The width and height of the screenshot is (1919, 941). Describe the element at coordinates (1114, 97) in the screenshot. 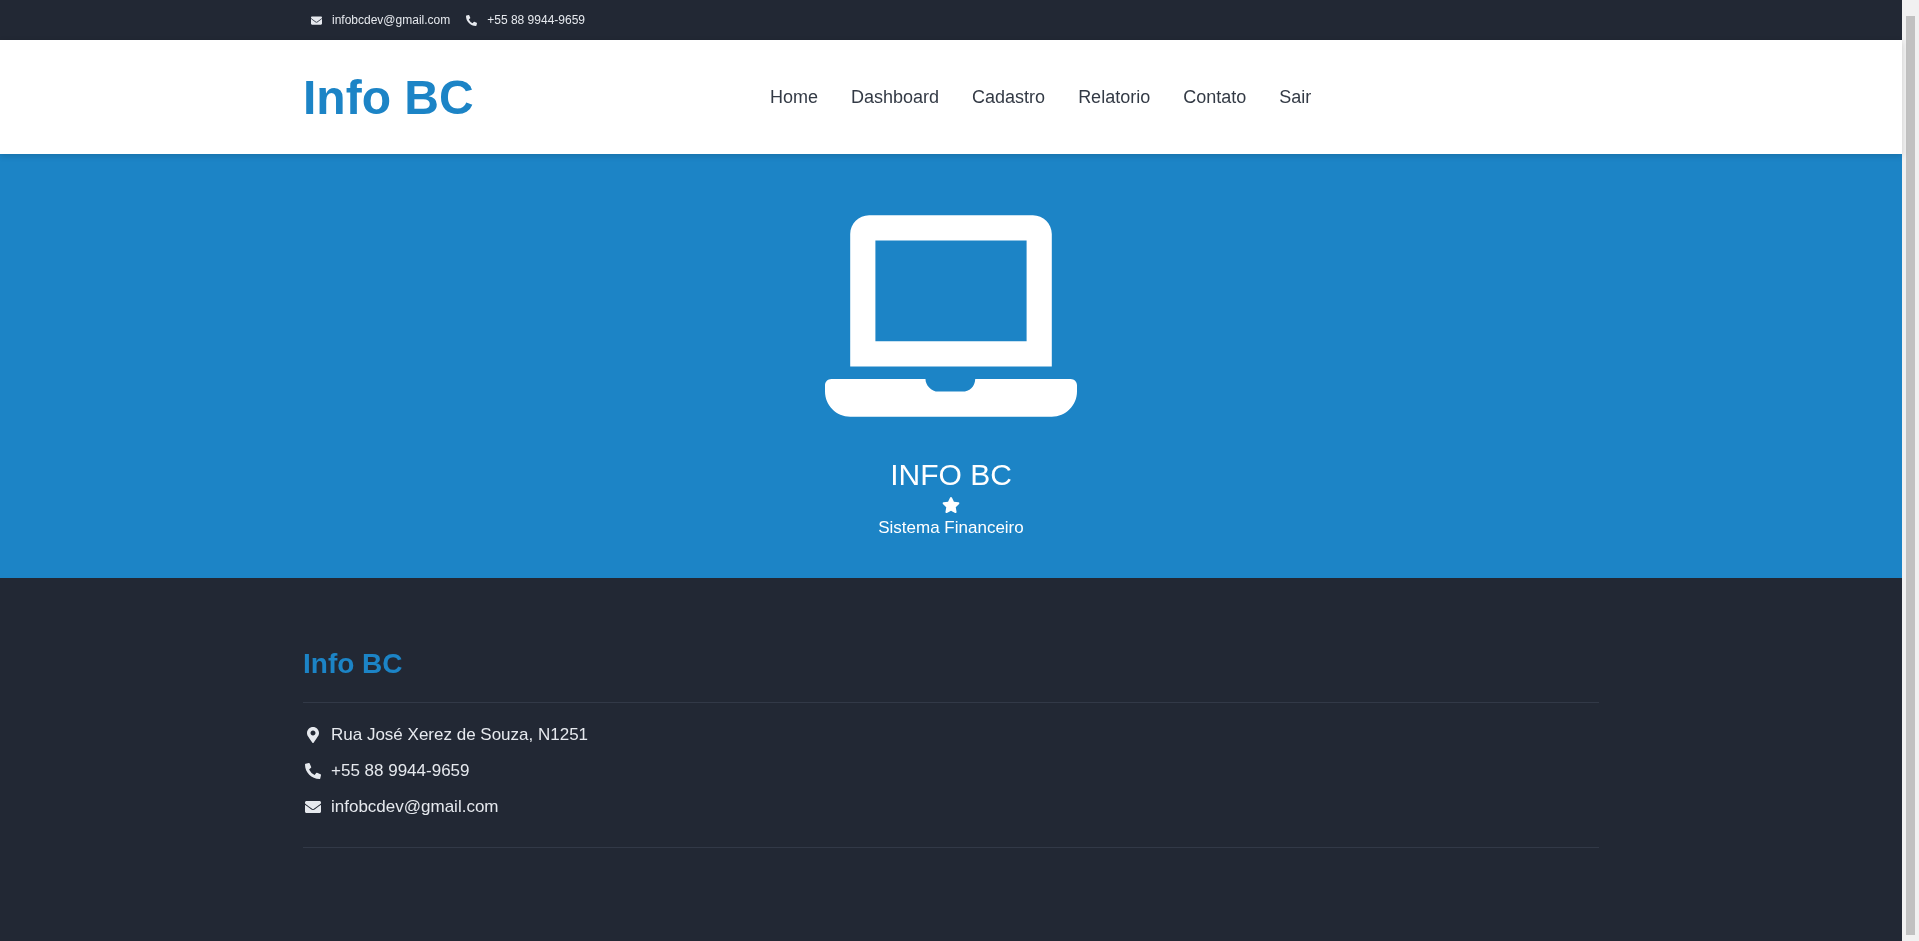

I see `nav-link: Relatorio` at that location.